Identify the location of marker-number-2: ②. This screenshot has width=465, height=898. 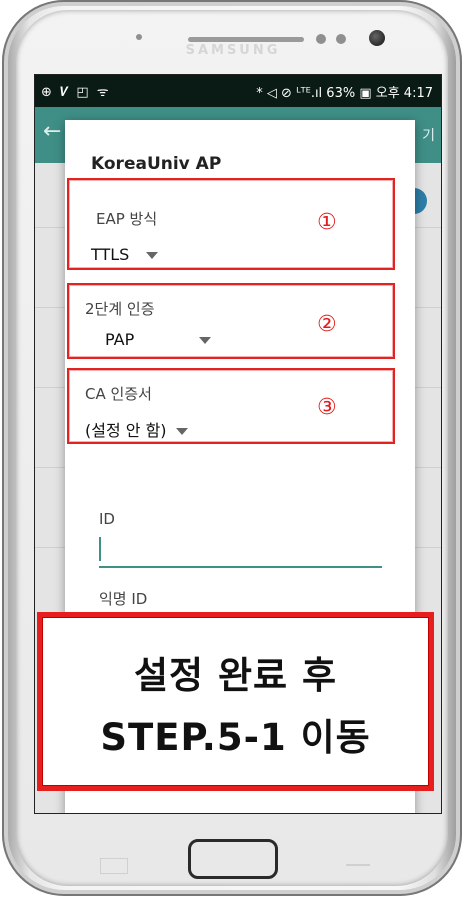
(327, 324).